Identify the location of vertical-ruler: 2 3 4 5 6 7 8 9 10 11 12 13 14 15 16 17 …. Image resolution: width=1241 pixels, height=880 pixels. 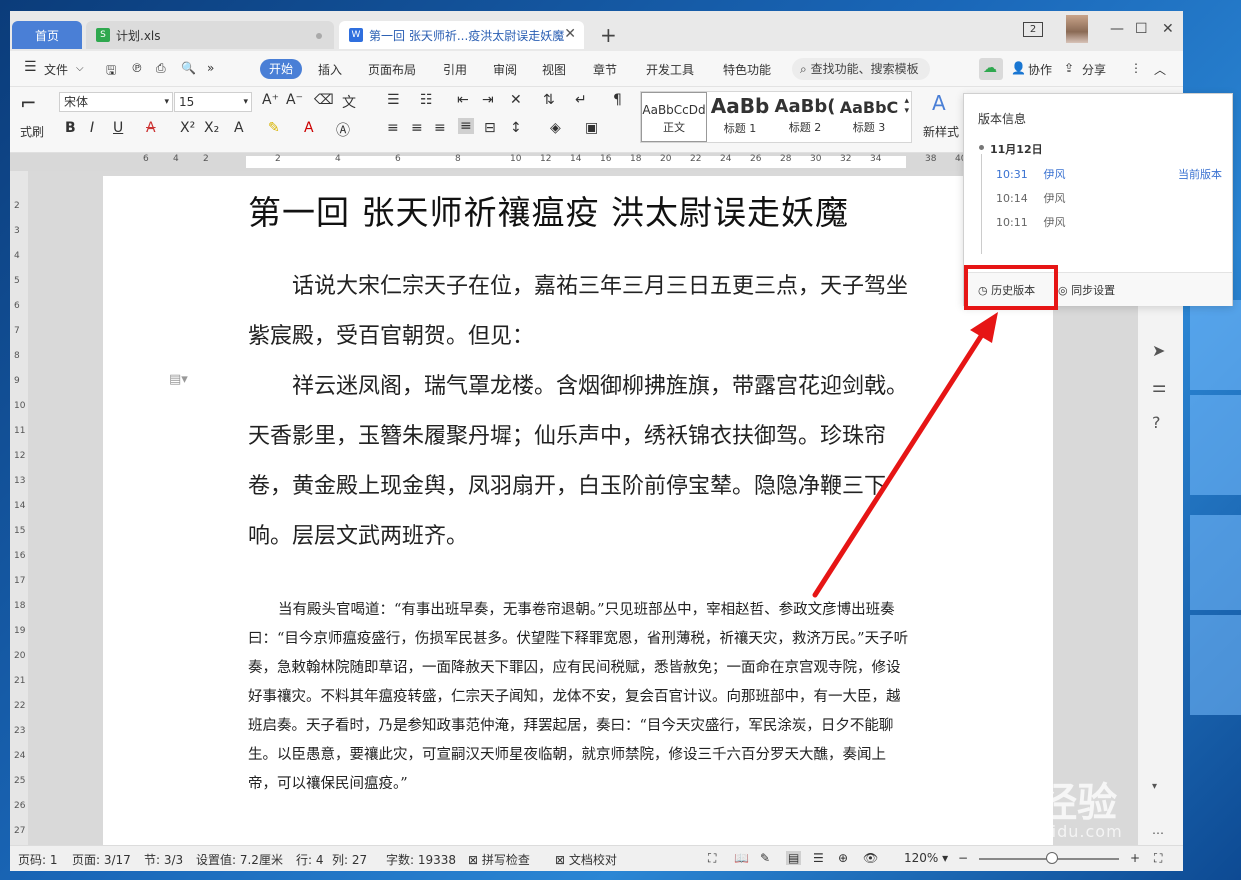
(19, 511).